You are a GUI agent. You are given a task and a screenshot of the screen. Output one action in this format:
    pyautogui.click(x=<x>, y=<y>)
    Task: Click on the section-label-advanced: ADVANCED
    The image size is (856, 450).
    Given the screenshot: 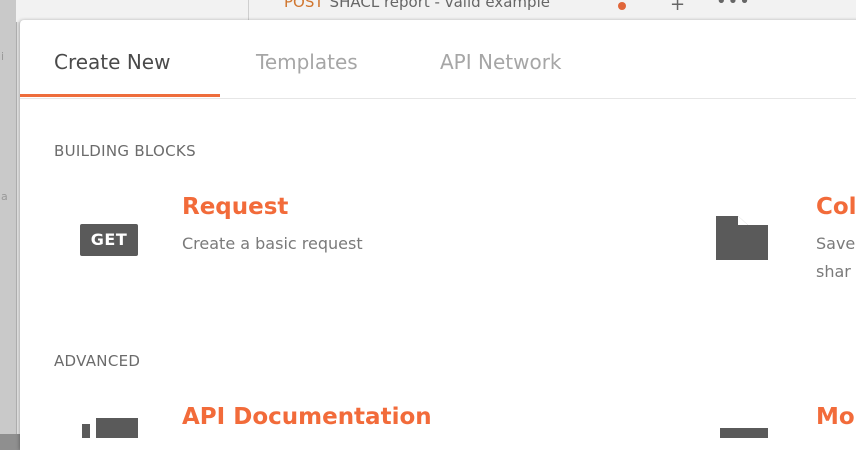 What is the action you would take?
    pyautogui.click(x=97, y=361)
    